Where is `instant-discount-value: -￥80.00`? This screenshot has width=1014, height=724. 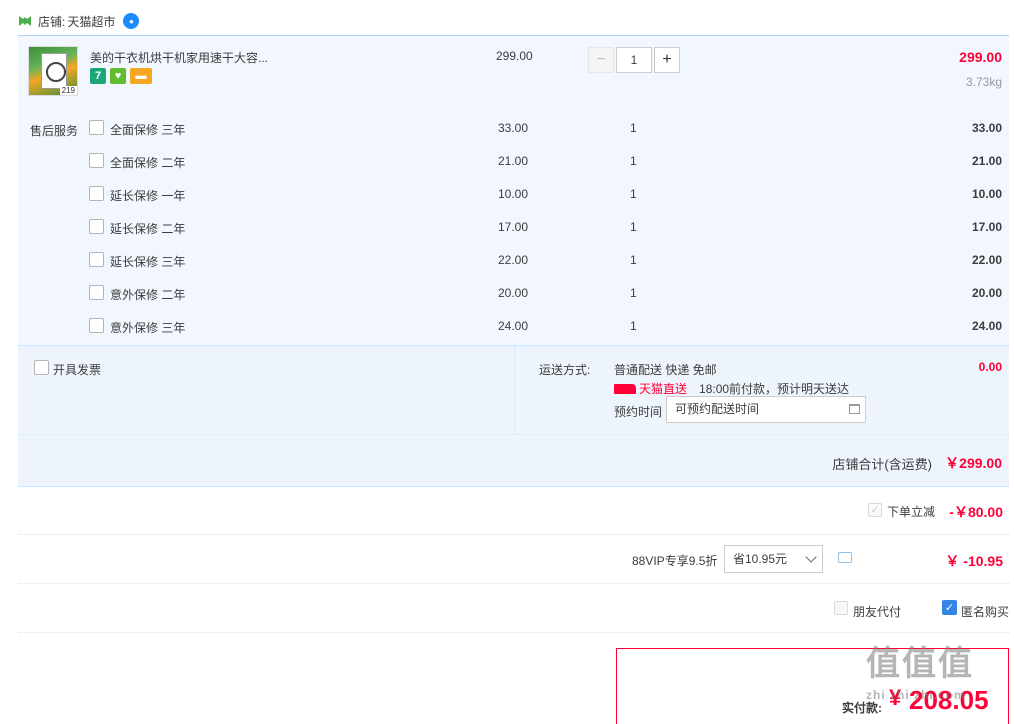
instant-discount-value: -￥80.00 is located at coordinates (976, 512).